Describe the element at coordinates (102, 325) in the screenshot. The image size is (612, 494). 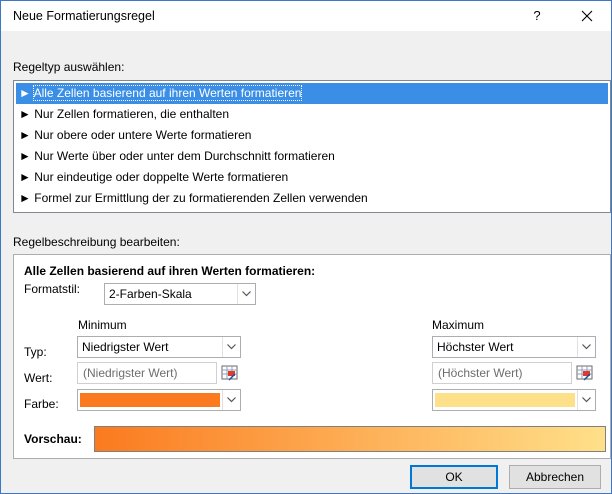
I see `minimum-label: Minimum` at that location.